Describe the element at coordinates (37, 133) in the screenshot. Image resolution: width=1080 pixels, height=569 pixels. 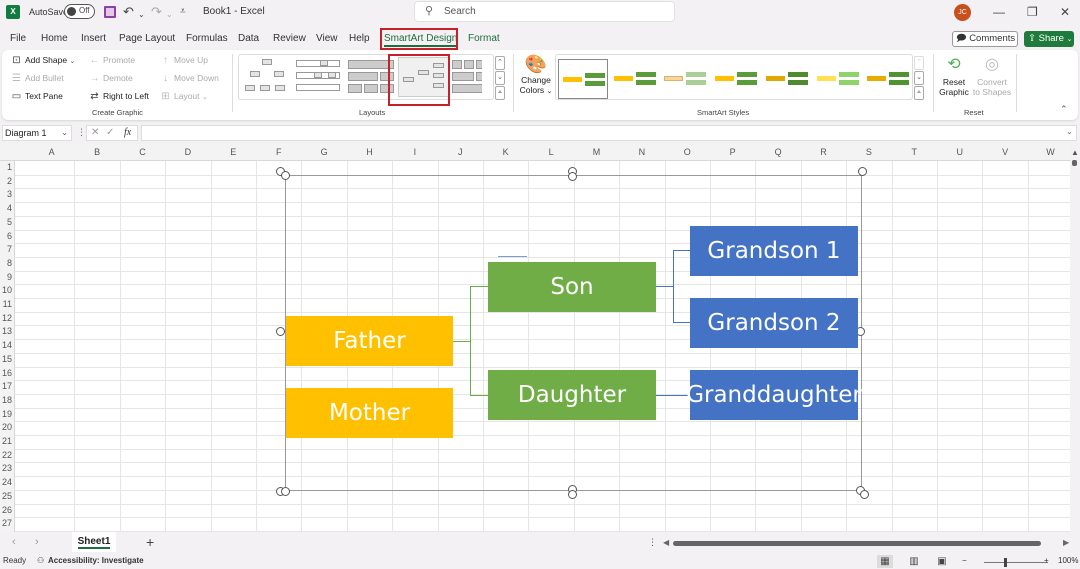
I see `name-box: Diagram 1 ⌄` at that location.